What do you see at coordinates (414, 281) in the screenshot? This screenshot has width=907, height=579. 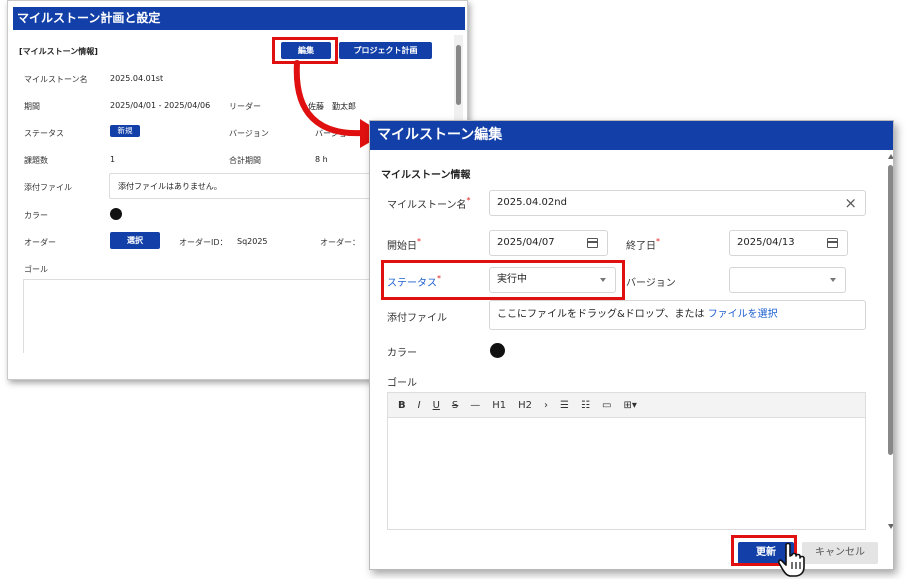 I see `status-label: ステータス*` at bounding box center [414, 281].